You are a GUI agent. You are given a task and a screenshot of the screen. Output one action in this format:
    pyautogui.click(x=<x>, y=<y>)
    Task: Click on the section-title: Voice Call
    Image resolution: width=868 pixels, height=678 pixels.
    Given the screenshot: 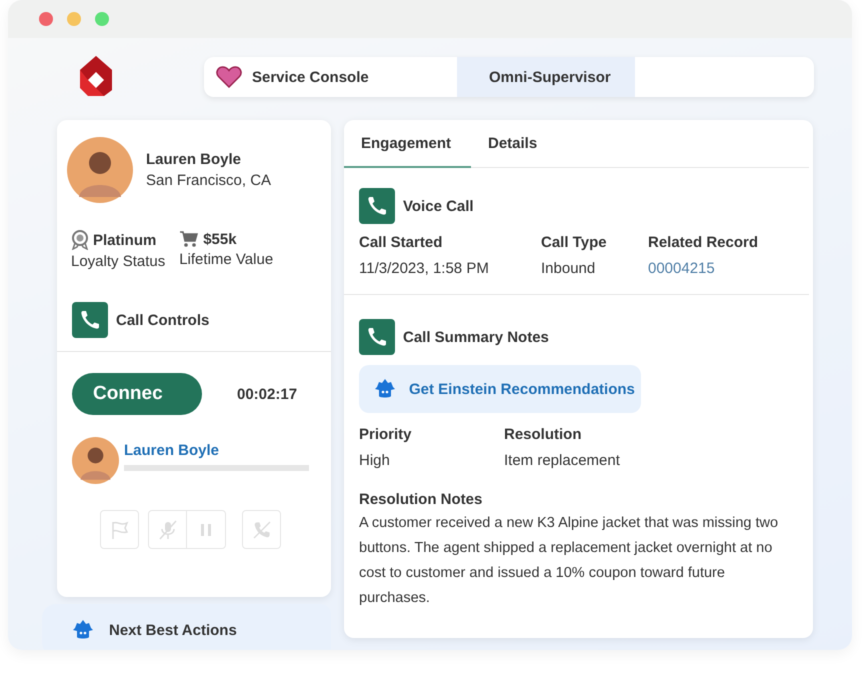 What is the action you would take?
    pyautogui.click(x=438, y=206)
    